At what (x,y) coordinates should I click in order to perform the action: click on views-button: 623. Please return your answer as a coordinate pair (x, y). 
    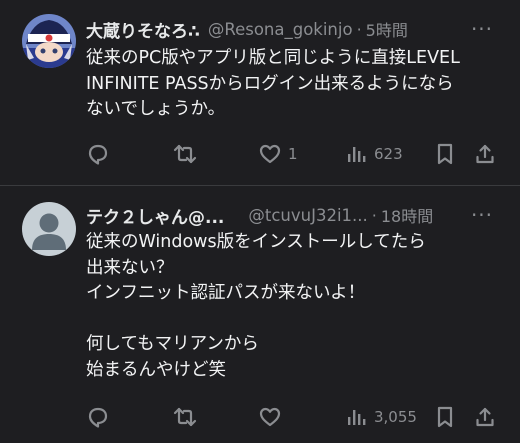
    Looking at the image, I should click on (374, 154).